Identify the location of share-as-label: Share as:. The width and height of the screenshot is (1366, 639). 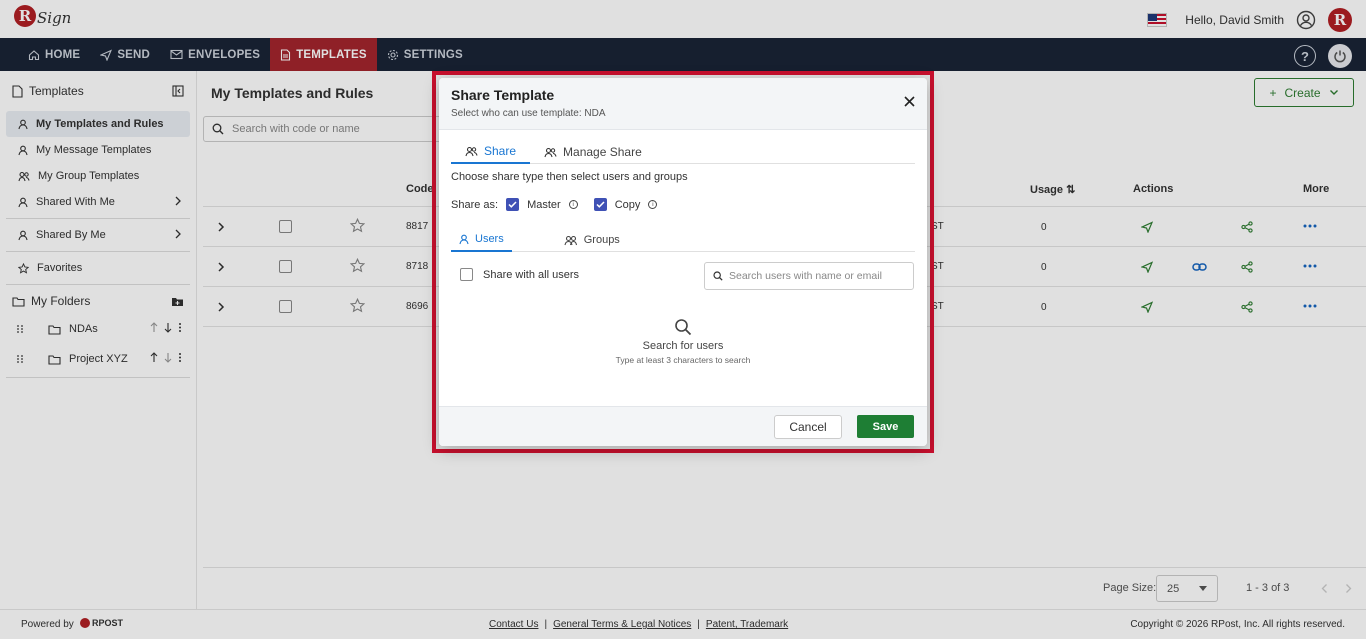
(475, 204).